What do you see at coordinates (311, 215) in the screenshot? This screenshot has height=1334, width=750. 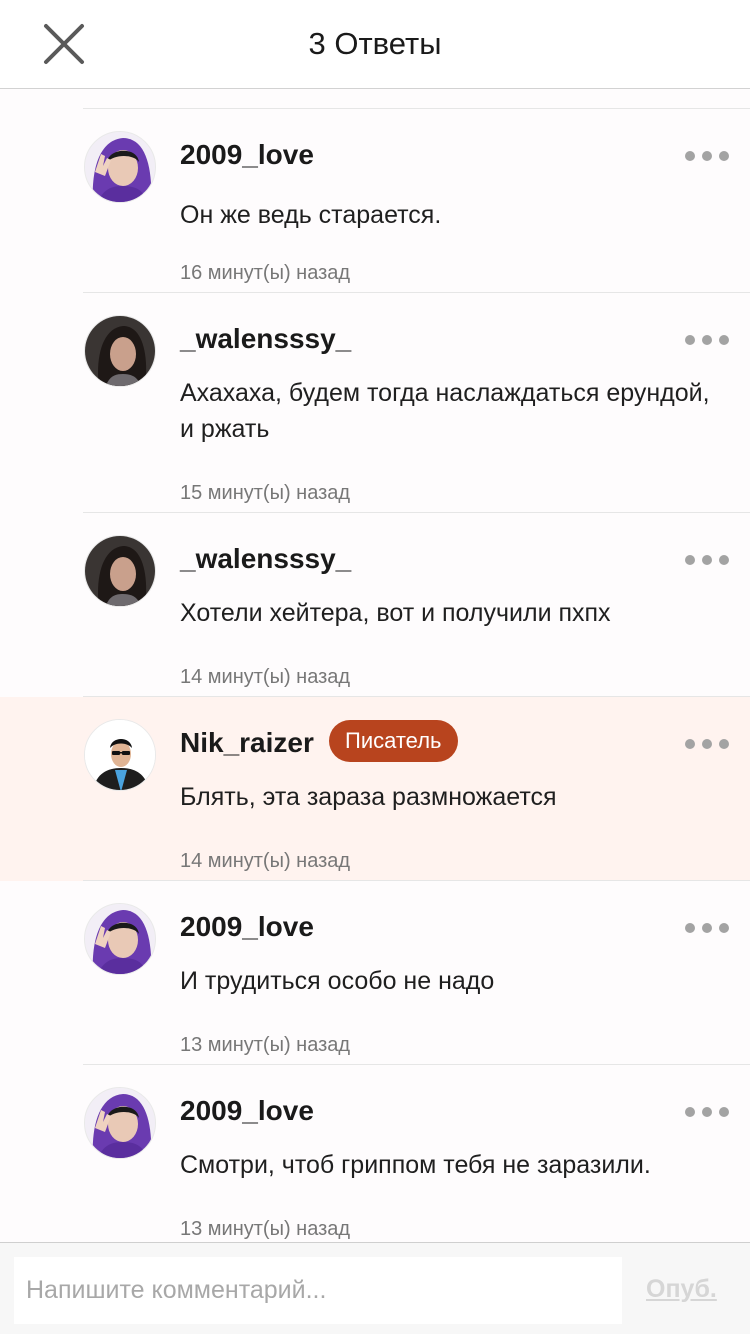 I see `comment-text: Он же ведь старается.` at bounding box center [311, 215].